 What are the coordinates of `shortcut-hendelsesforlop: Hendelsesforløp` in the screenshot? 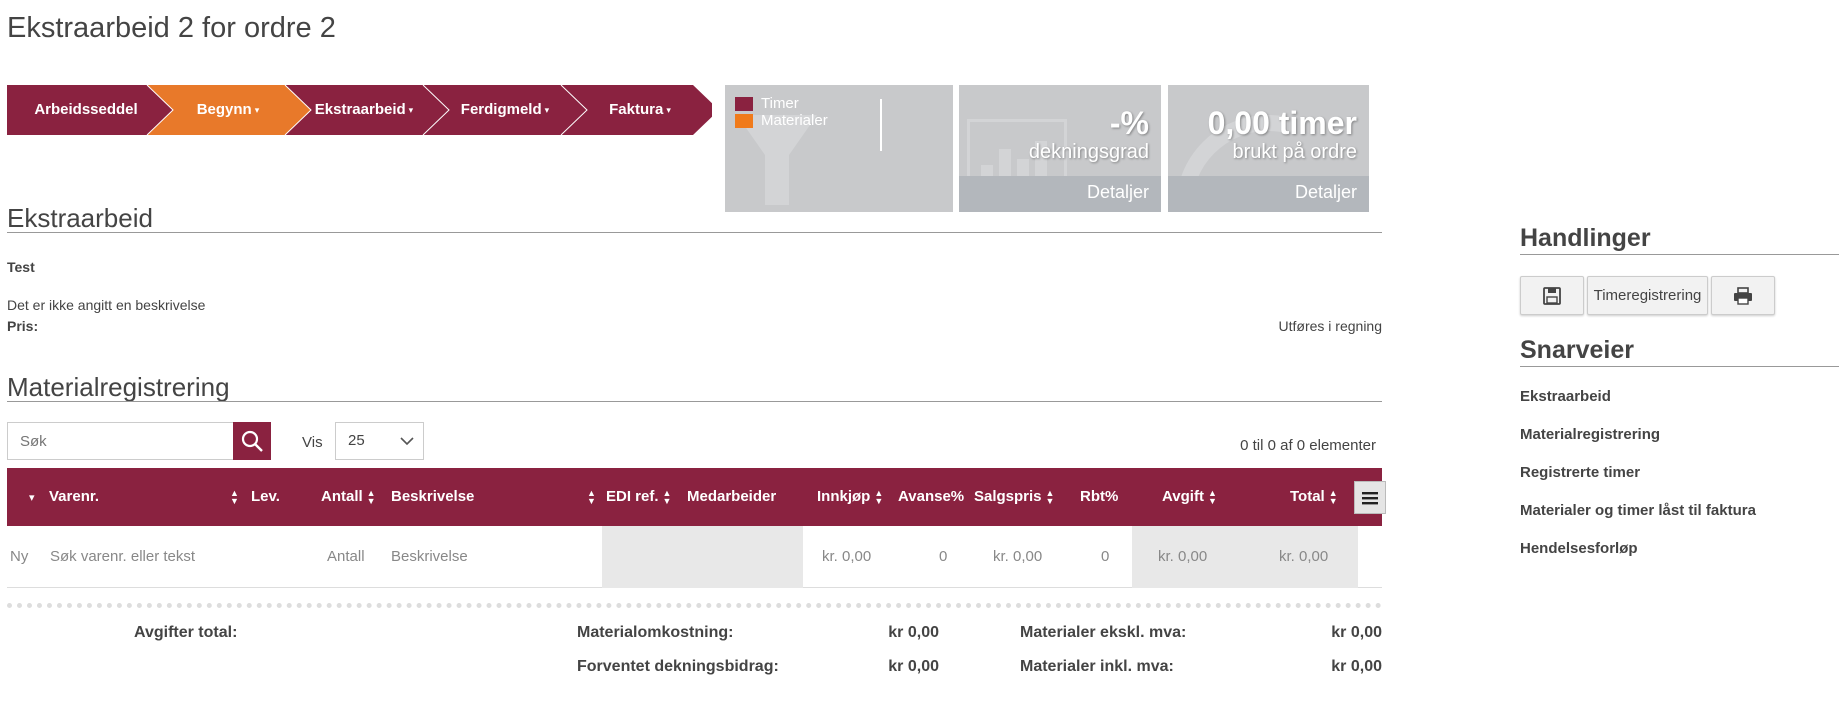 It's located at (1579, 548).